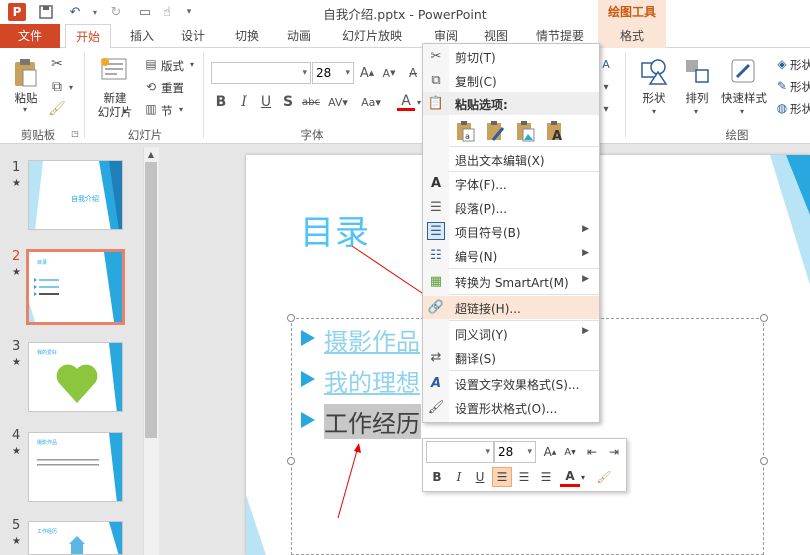 Image resolution: width=810 pixels, height=555 pixels. I want to click on mini-font-color-icon: A, so click(570, 477).